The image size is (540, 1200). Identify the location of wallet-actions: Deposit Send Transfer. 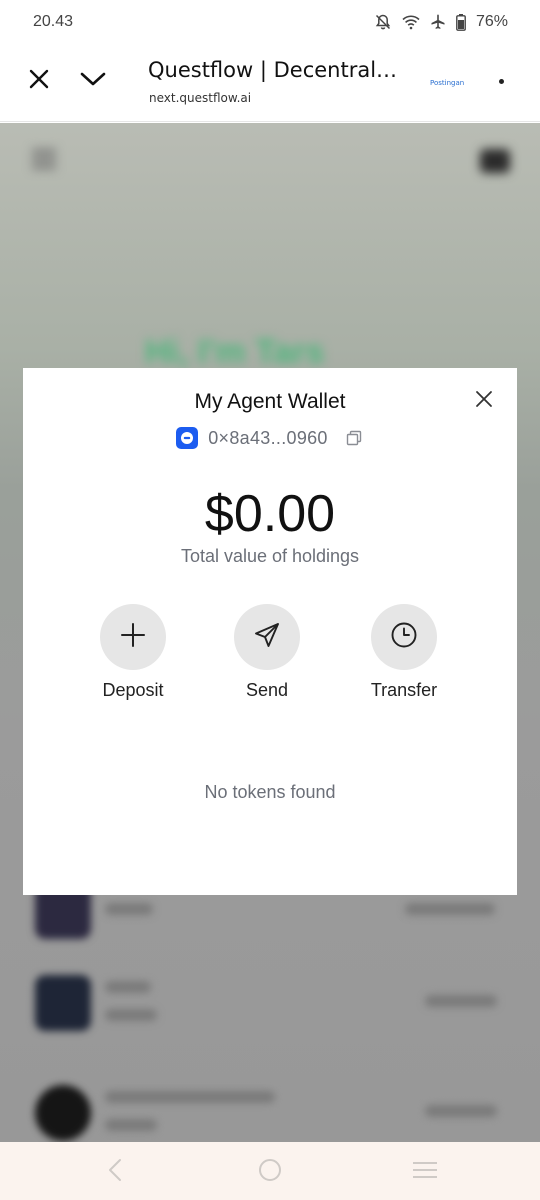
(270, 654).